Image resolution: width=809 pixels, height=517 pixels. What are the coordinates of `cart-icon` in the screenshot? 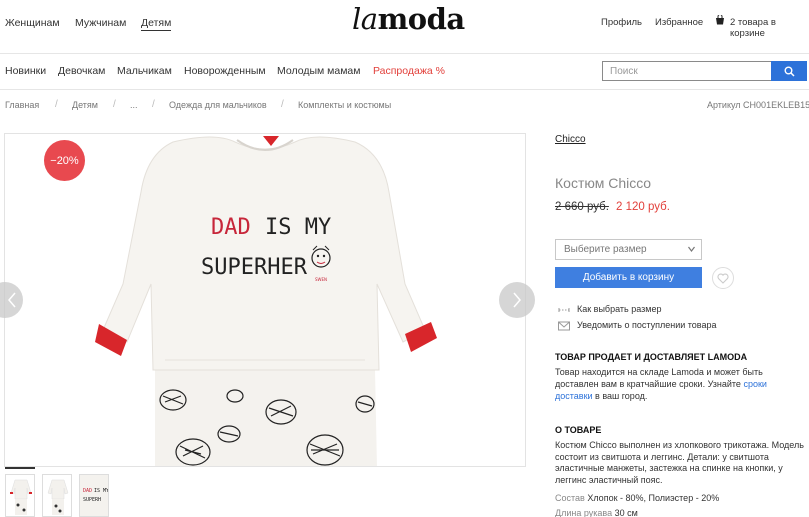 It's located at (719, 20).